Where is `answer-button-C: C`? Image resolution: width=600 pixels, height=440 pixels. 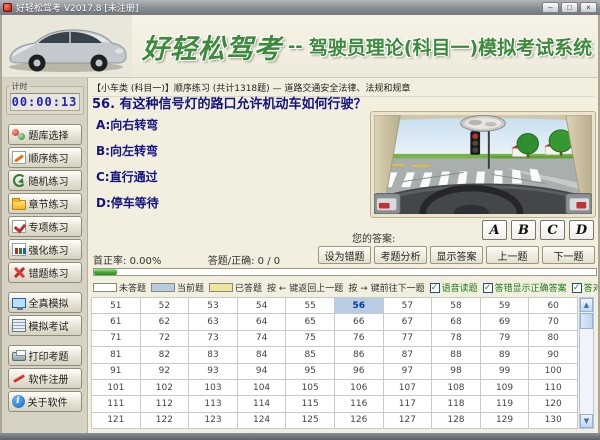 answer-button-C: C is located at coordinates (552, 230).